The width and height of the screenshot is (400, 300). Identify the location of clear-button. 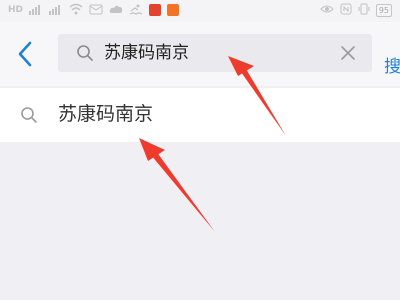
(348, 55).